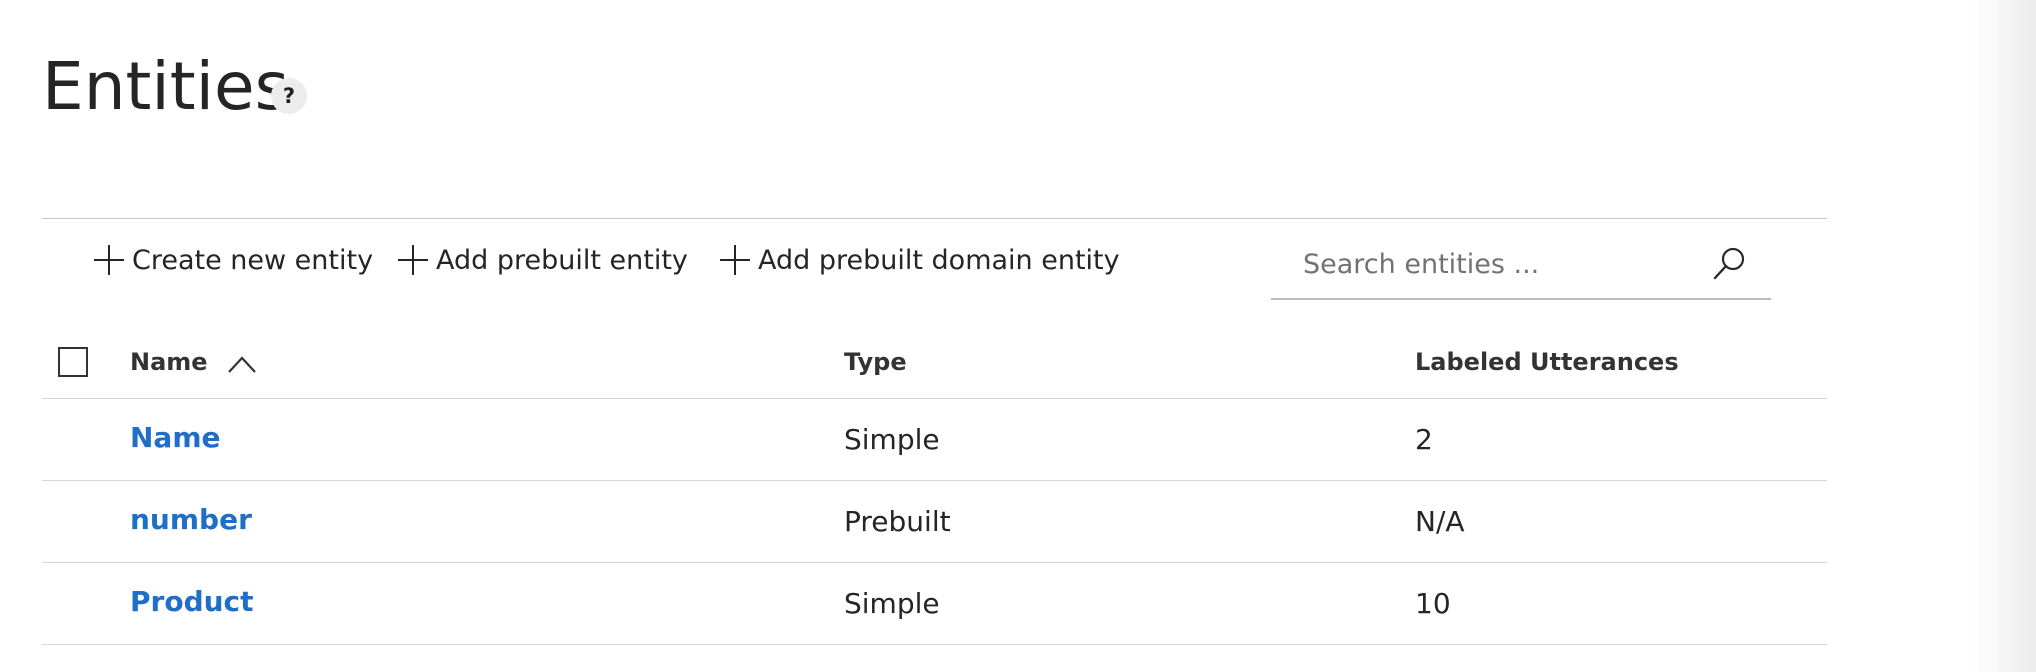 The height and width of the screenshot is (672, 2036). Describe the element at coordinates (1433, 603) in the screenshot. I see `labeled-utterances-count: 10` at that location.